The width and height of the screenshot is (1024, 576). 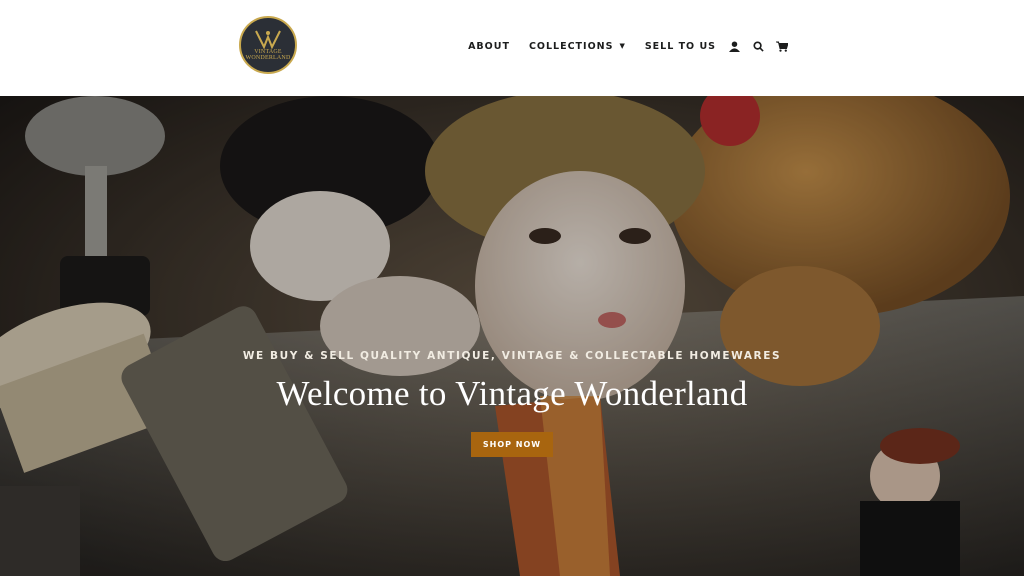 I want to click on logo-line-2: WONDERLAND, so click(x=268, y=58).